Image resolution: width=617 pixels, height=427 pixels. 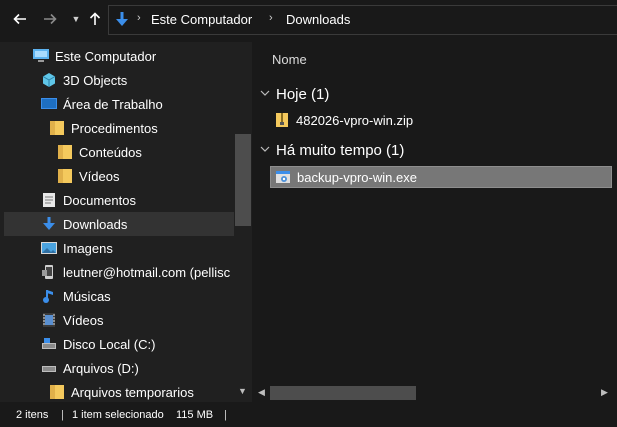 I want to click on nav-item-videos-folder: Vídeos, so click(x=154, y=176).